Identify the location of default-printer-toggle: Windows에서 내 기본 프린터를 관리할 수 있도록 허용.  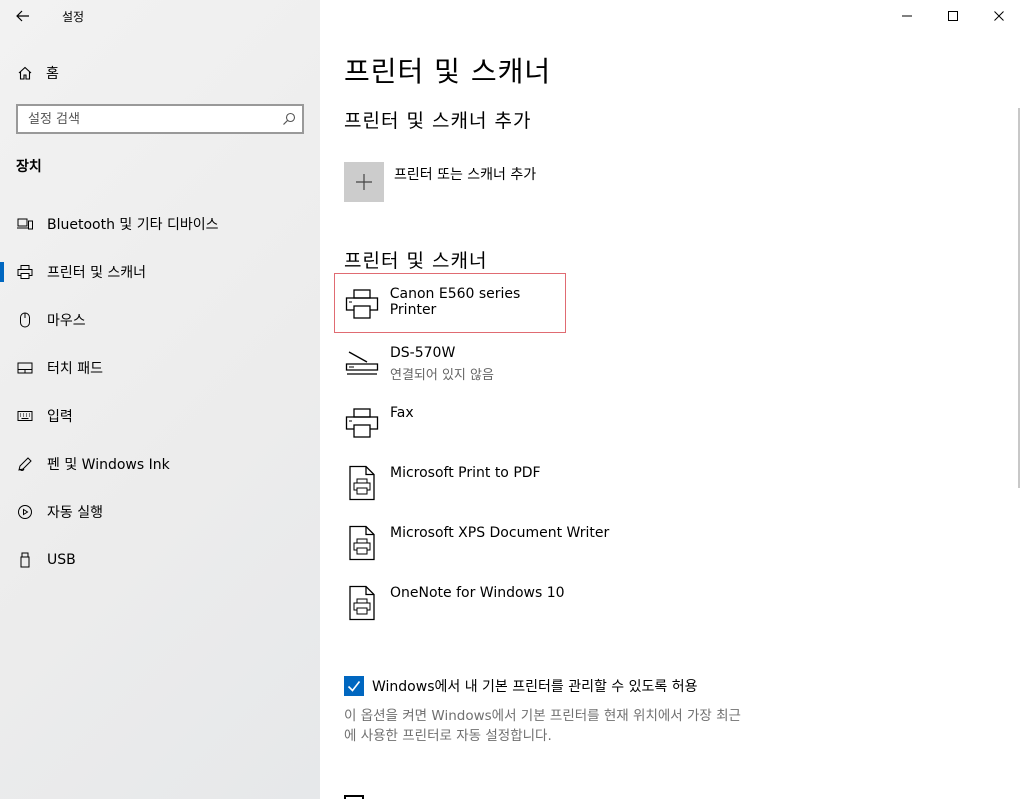
(521, 686).